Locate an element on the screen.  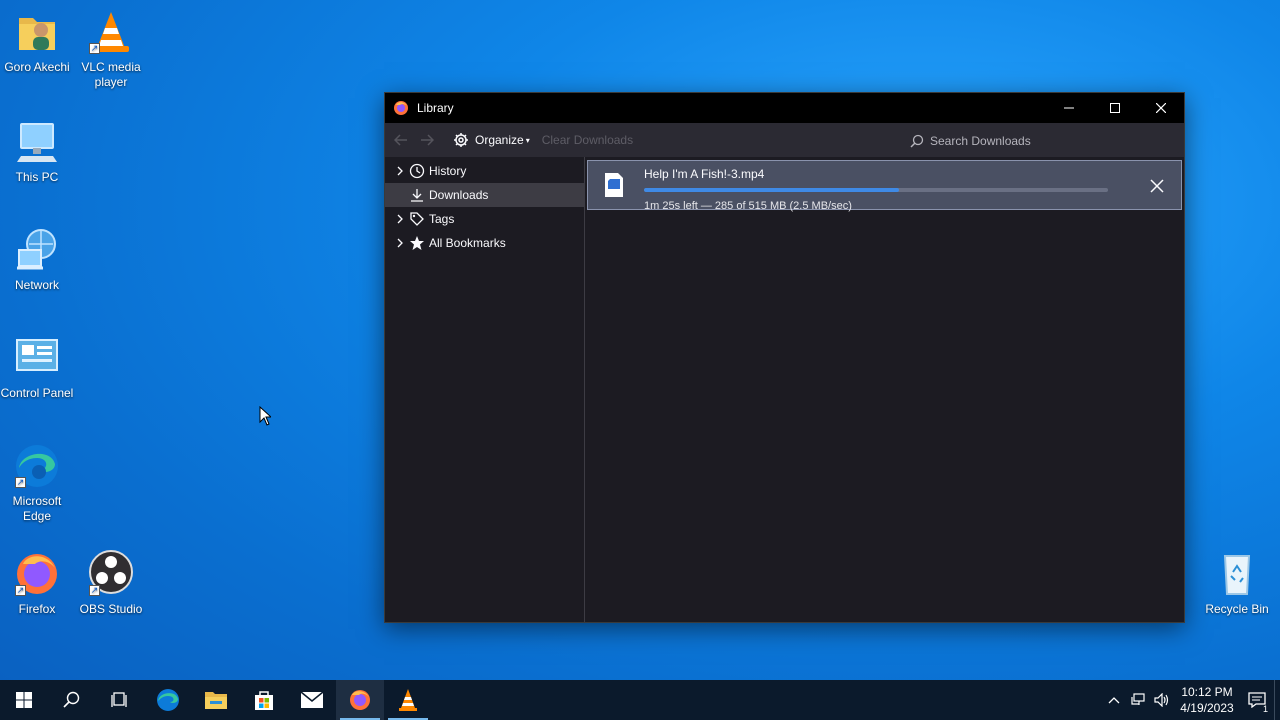
maximize-icon is located at coordinates (1115, 108).